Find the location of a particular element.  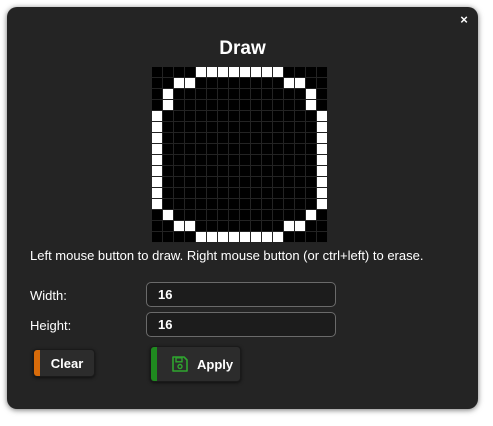

height-input is located at coordinates (241, 324).